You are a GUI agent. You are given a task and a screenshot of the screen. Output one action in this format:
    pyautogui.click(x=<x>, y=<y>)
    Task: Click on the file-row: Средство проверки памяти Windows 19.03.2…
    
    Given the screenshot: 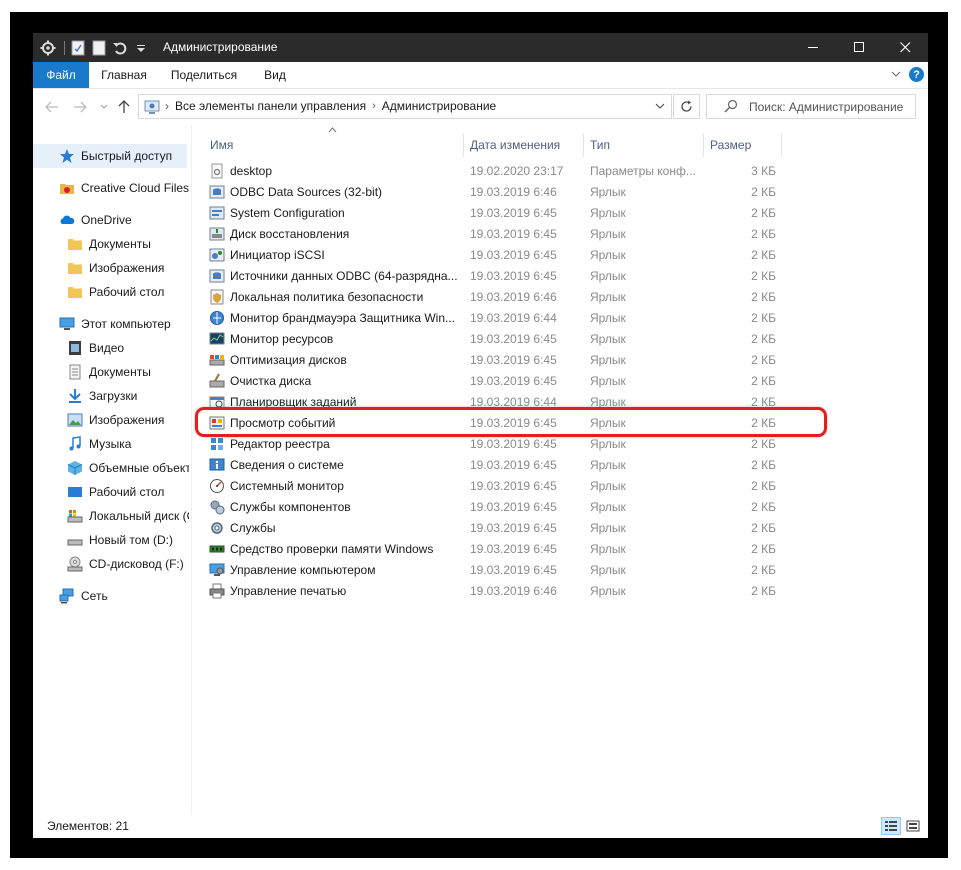 What is the action you would take?
    pyautogui.click(x=492, y=549)
    